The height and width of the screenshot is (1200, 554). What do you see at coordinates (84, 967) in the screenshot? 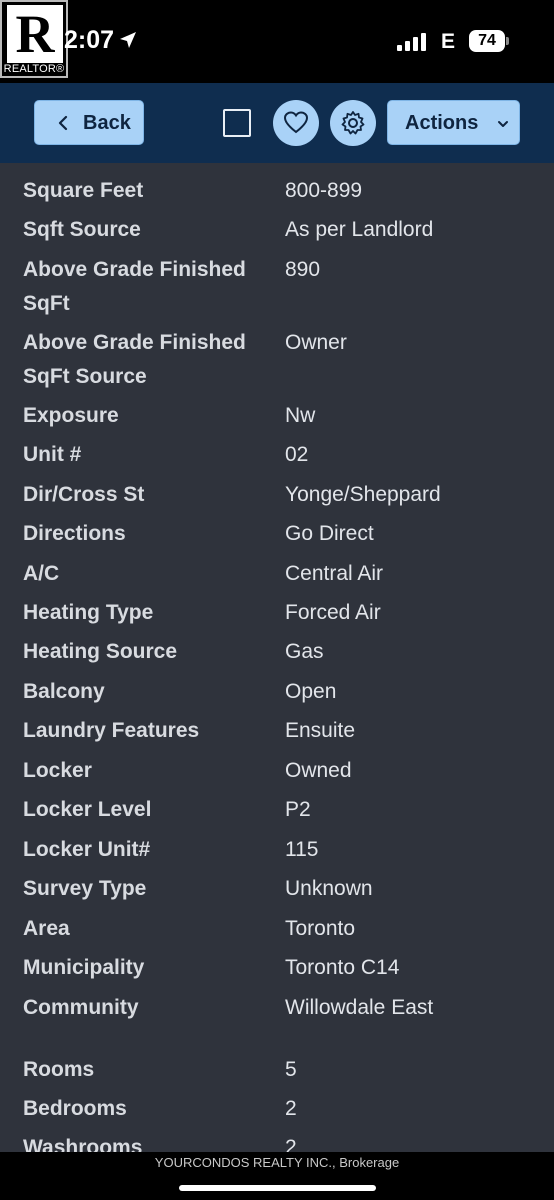
I see `detail-label: Municipality` at bounding box center [84, 967].